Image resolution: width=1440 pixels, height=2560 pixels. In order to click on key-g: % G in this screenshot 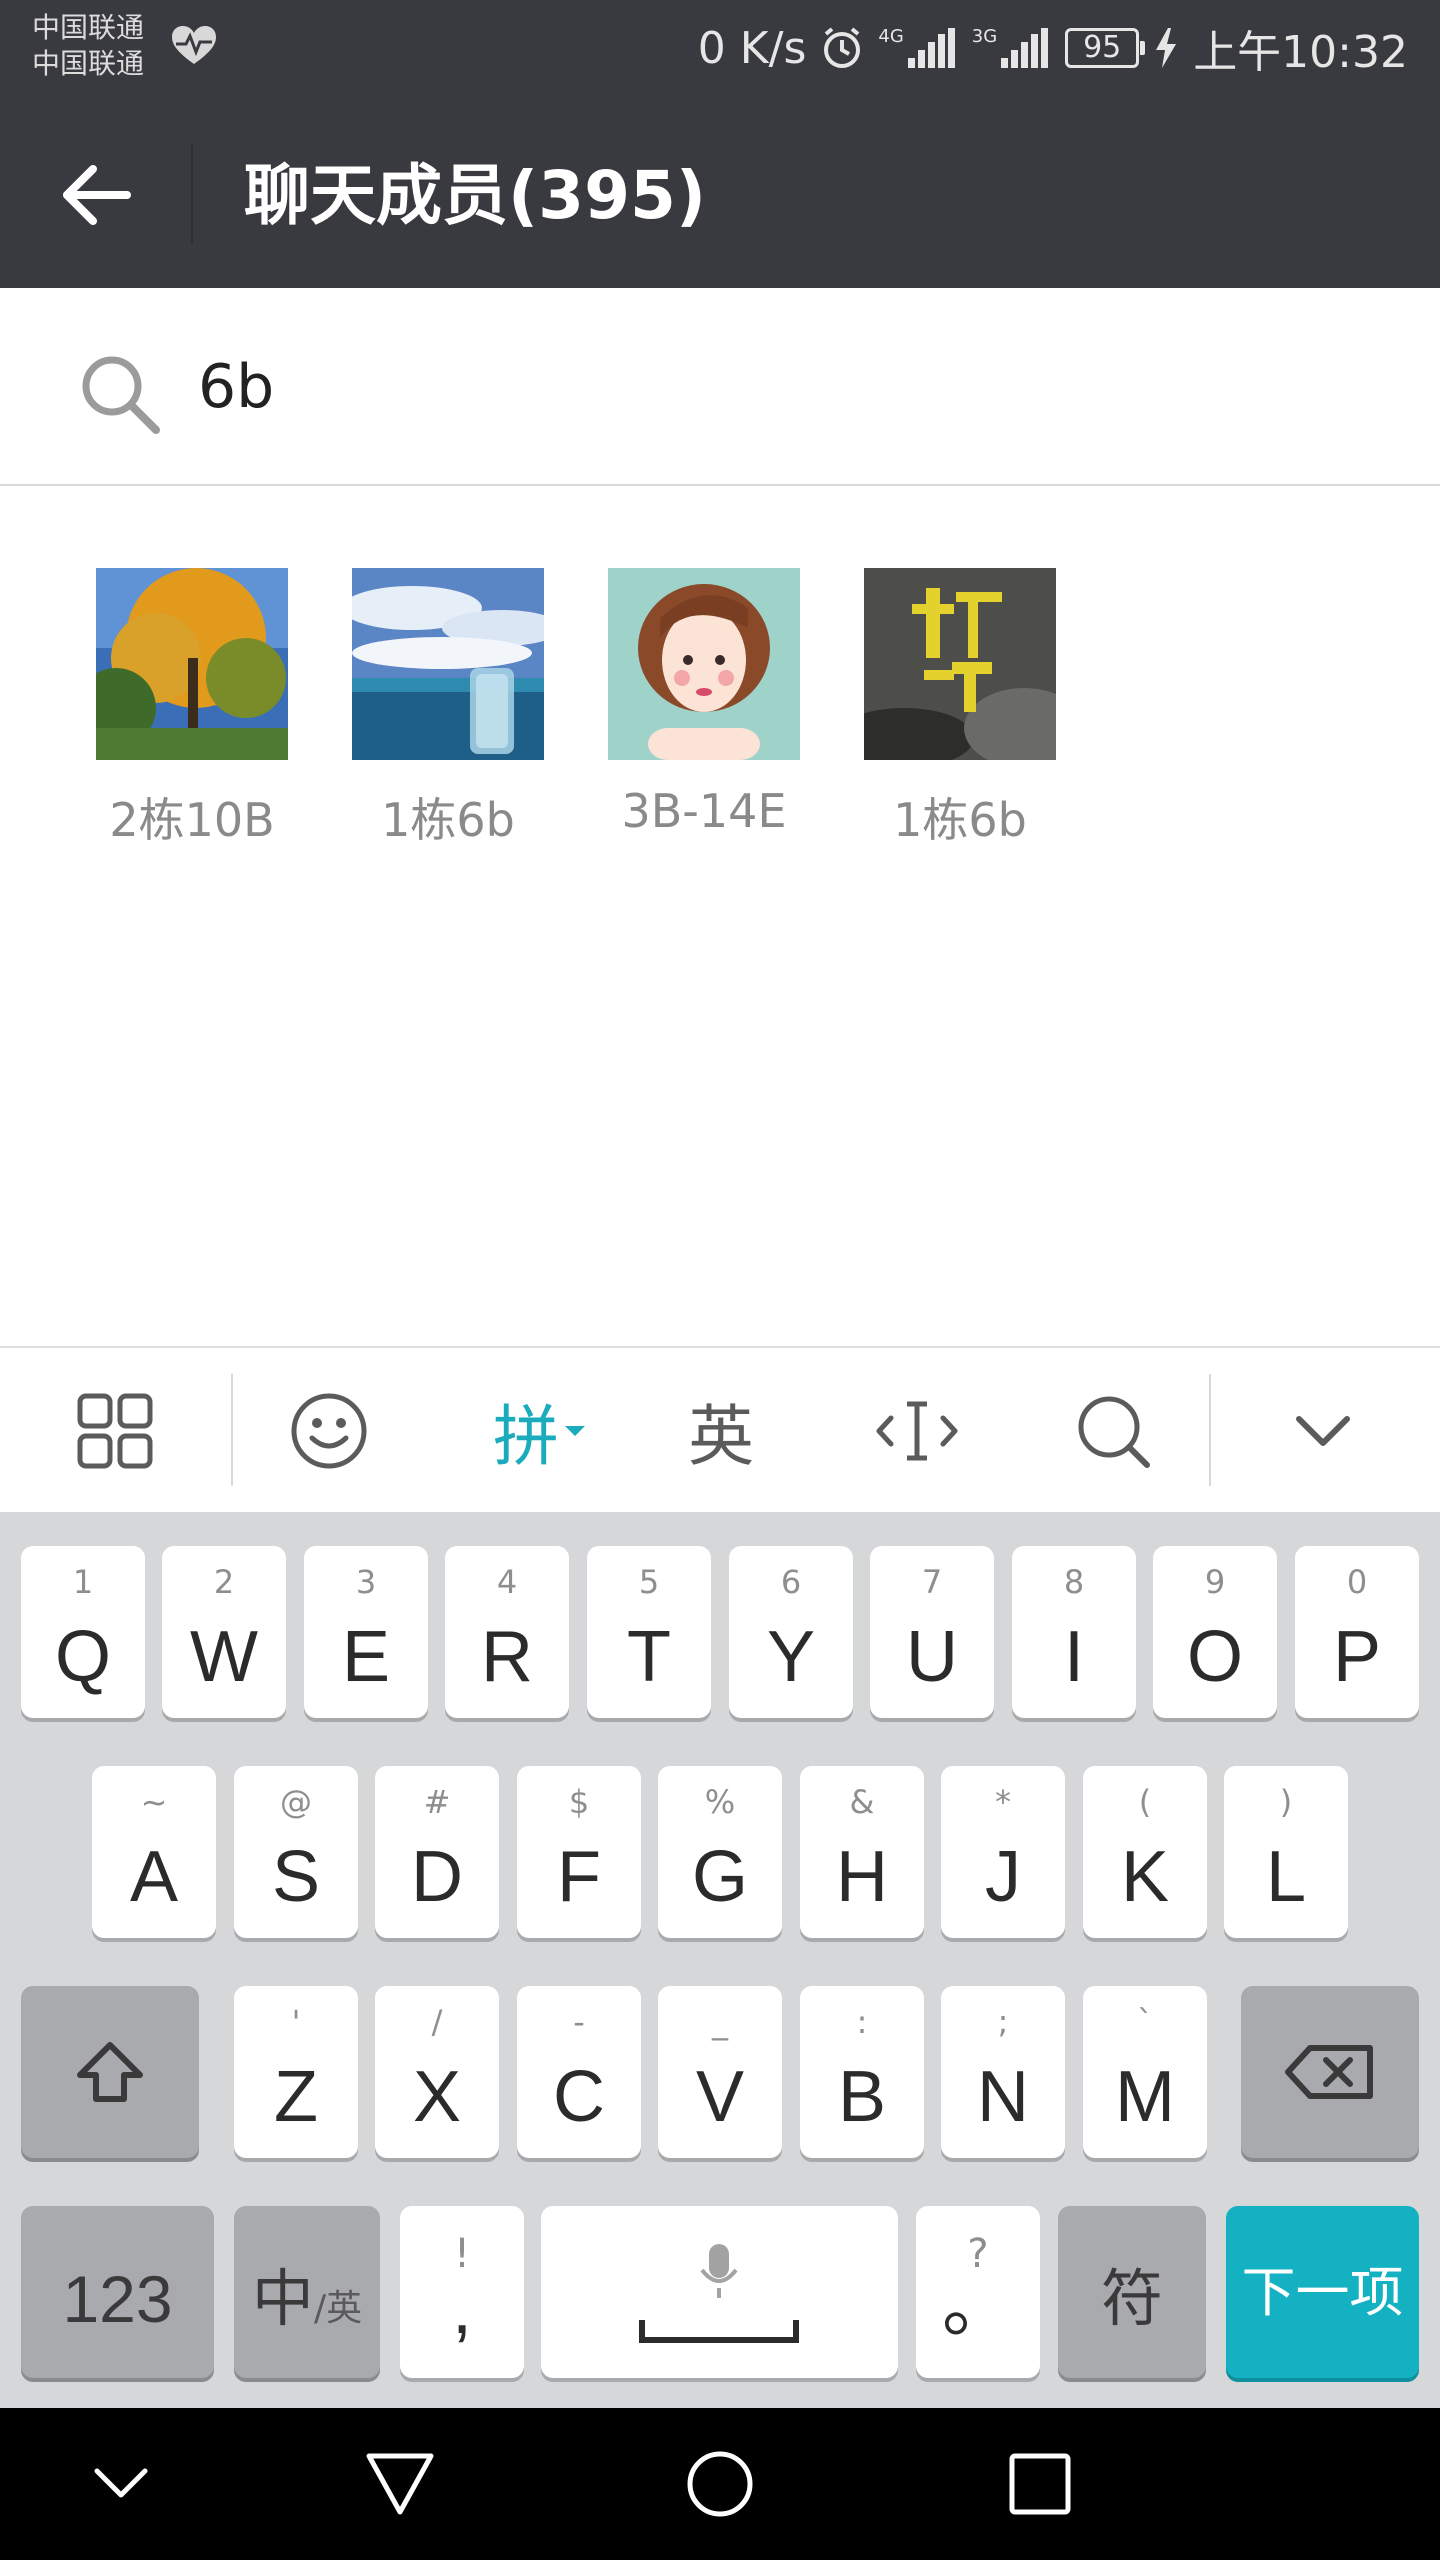, I will do `click(720, 1852)`.